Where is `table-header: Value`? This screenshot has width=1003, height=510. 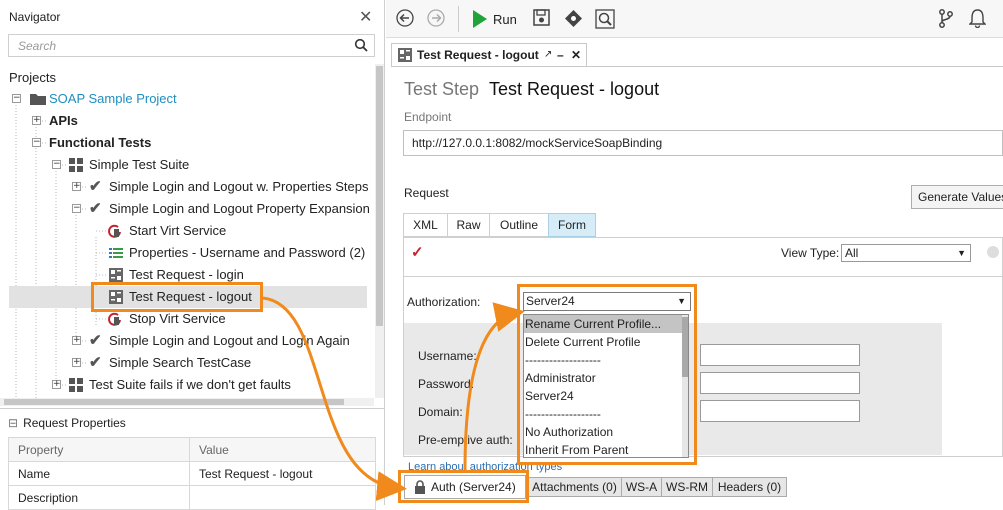
table-header: Value is located at coordinates (282, 449).